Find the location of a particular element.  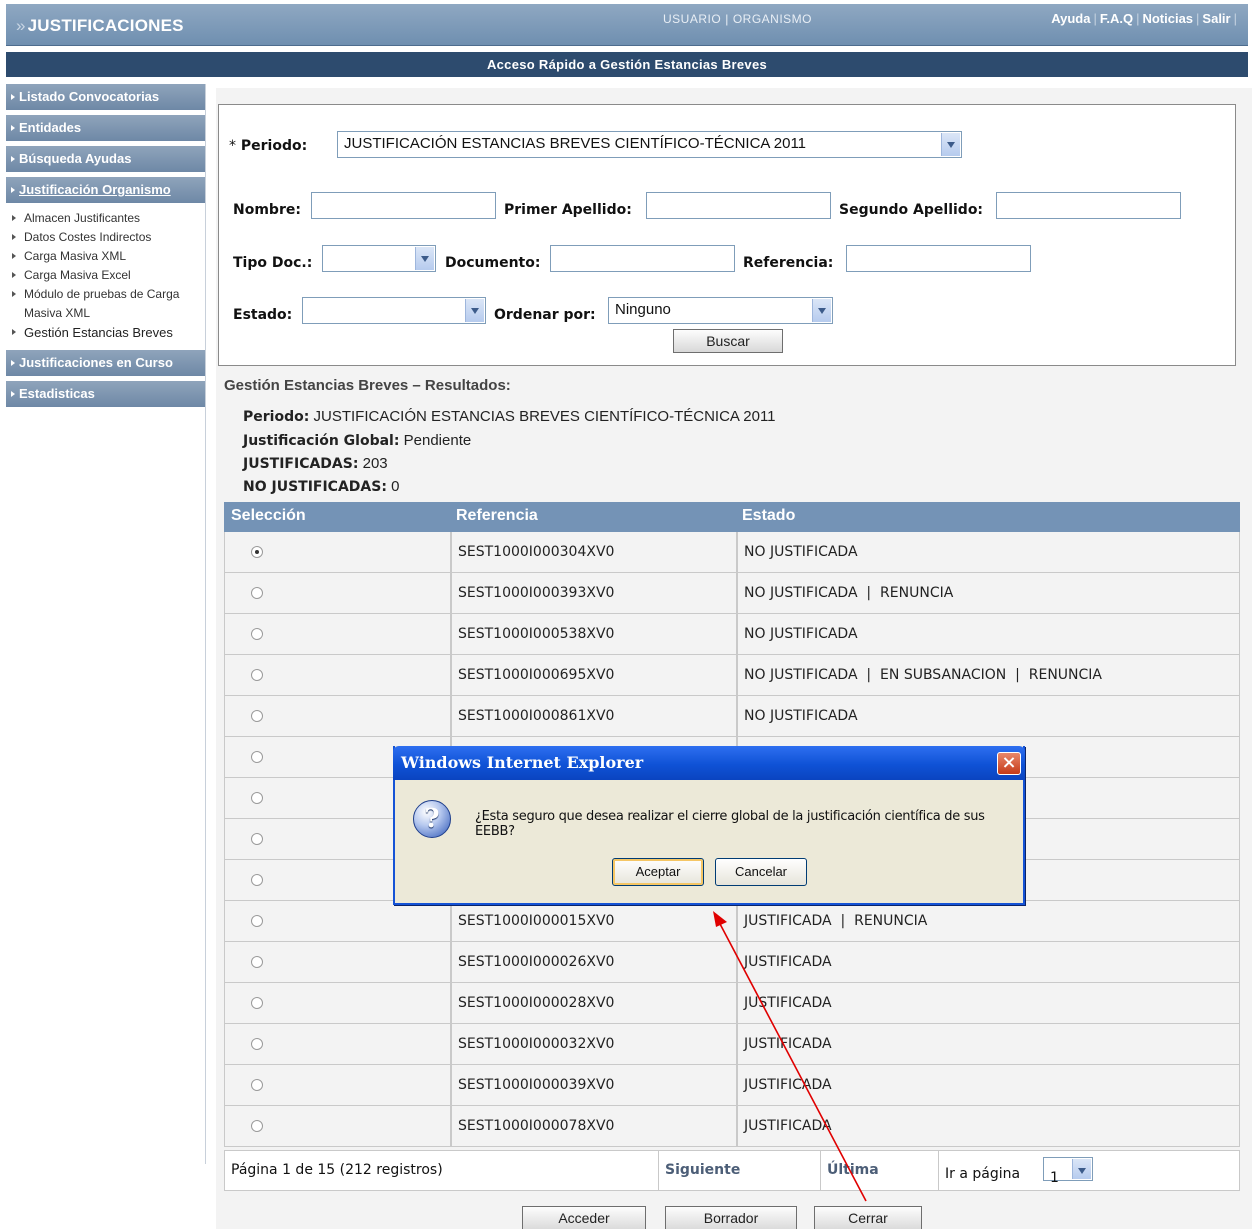

estado-select is located at coordinates (394, 310).